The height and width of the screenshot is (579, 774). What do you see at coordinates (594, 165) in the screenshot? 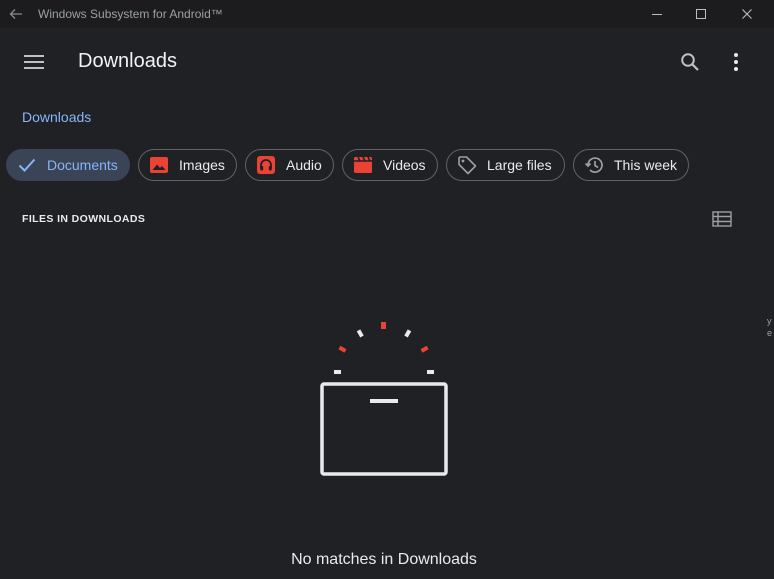
I see `history-icon` at bounding box center [594, 165].